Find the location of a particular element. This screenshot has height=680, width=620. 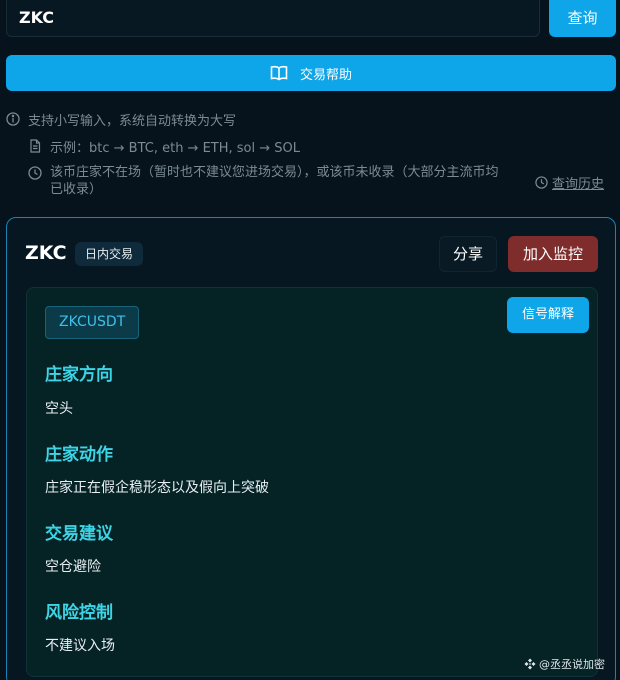

info-icon is located at coordinates (13, 119).